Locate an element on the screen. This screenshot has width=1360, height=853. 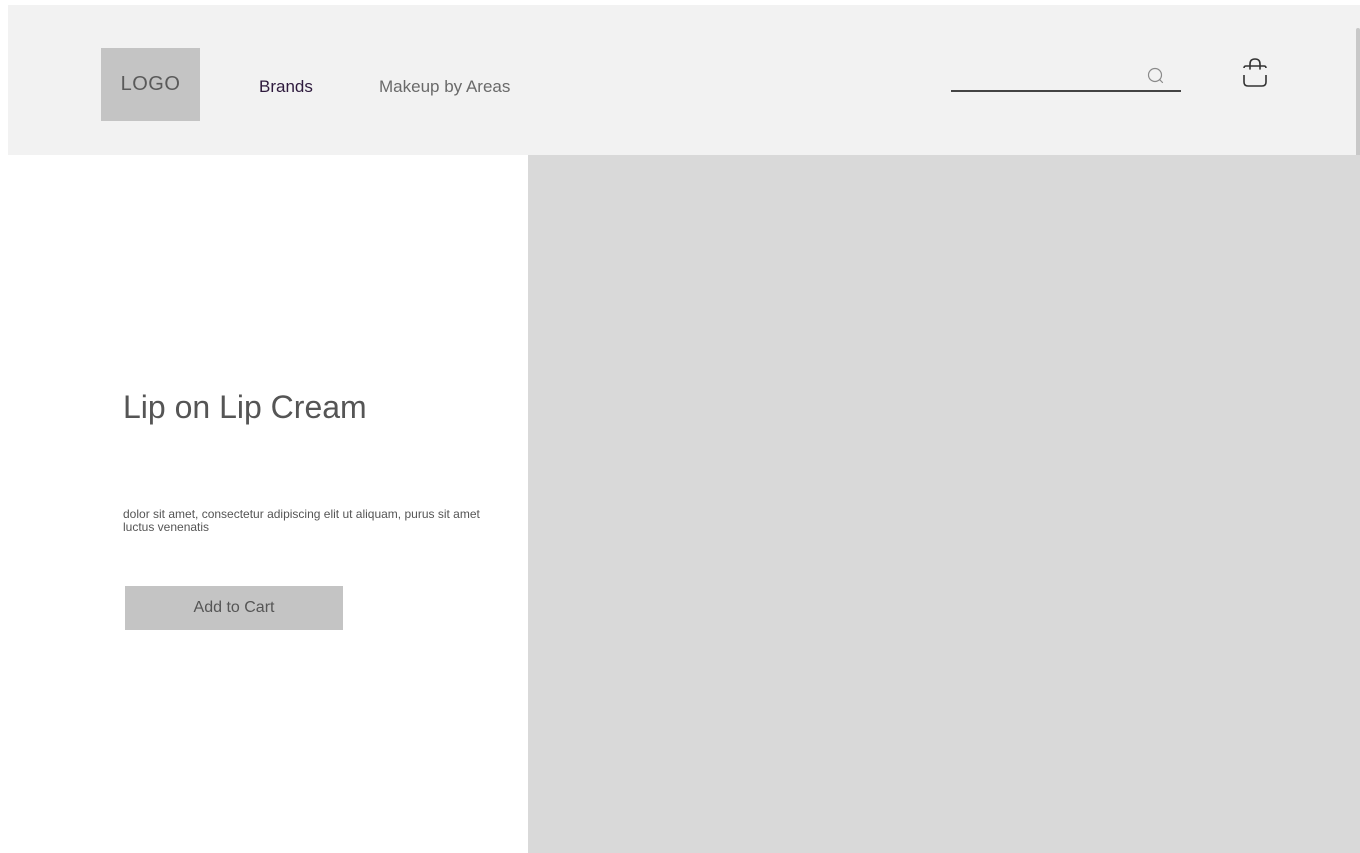
nav-link-brands: Brands is located at coordinates (286, 87).